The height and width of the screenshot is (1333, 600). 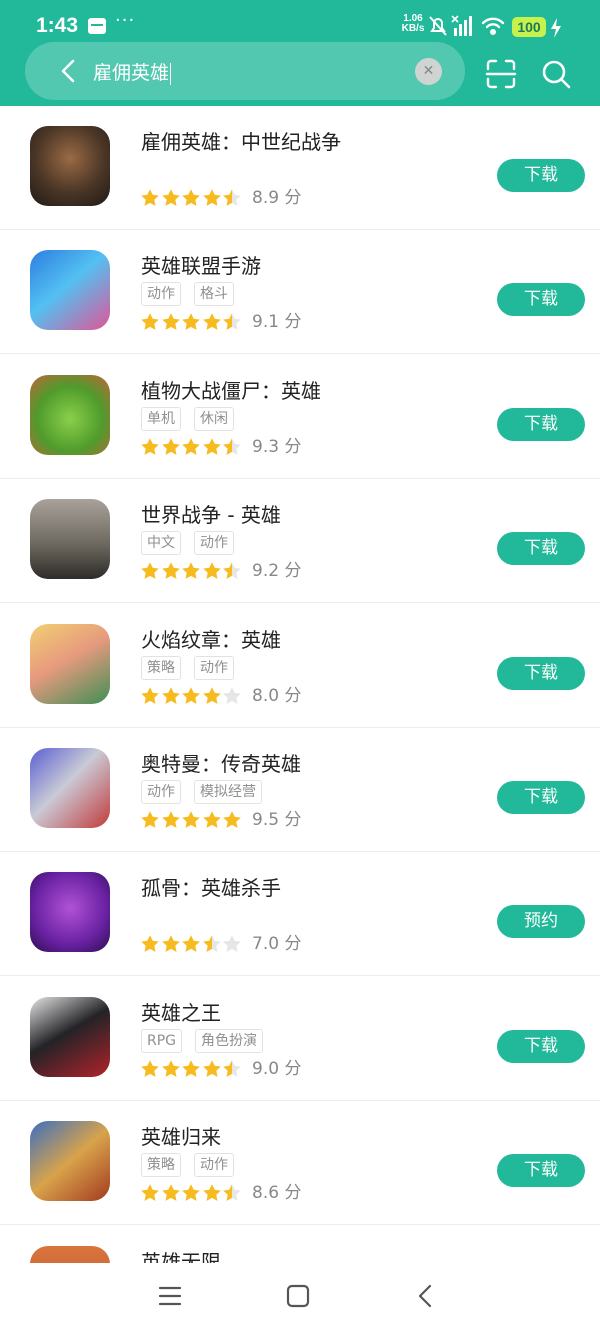 I want to click on app-name: 英雄无限, so click(x=181, y=1254).